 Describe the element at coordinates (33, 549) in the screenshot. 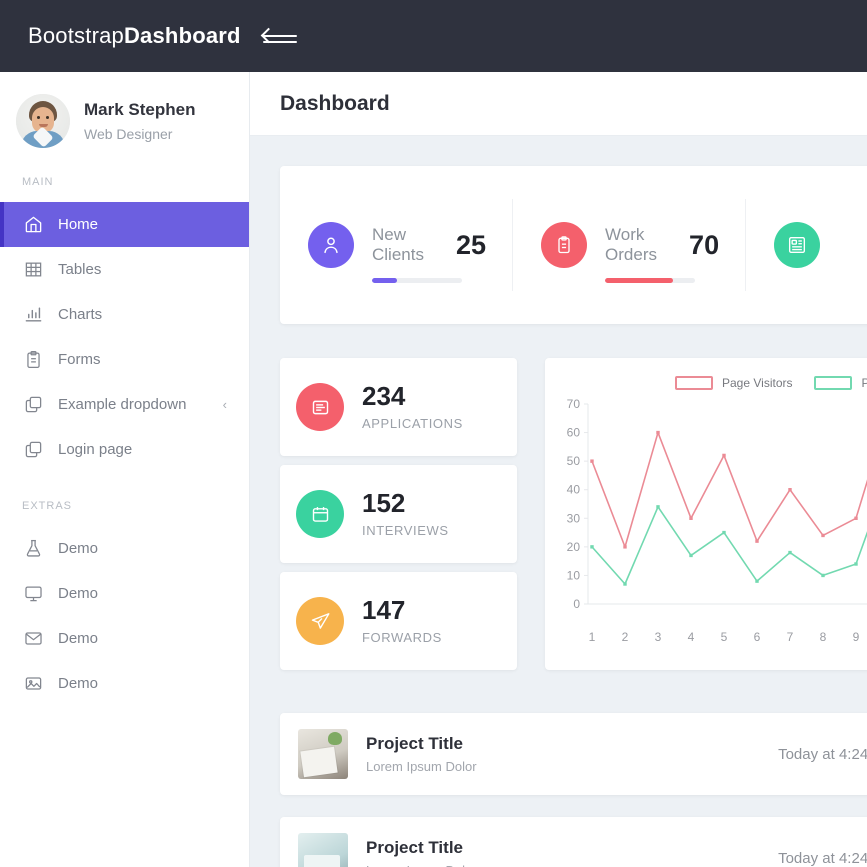

I see `flask-icon` at that location.